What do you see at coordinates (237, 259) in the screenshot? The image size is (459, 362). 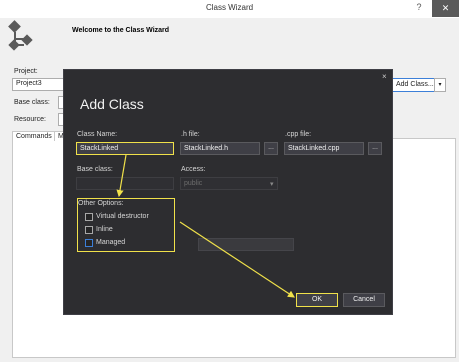 I see `arrow-to-ok` at bounding box center [237, 259].